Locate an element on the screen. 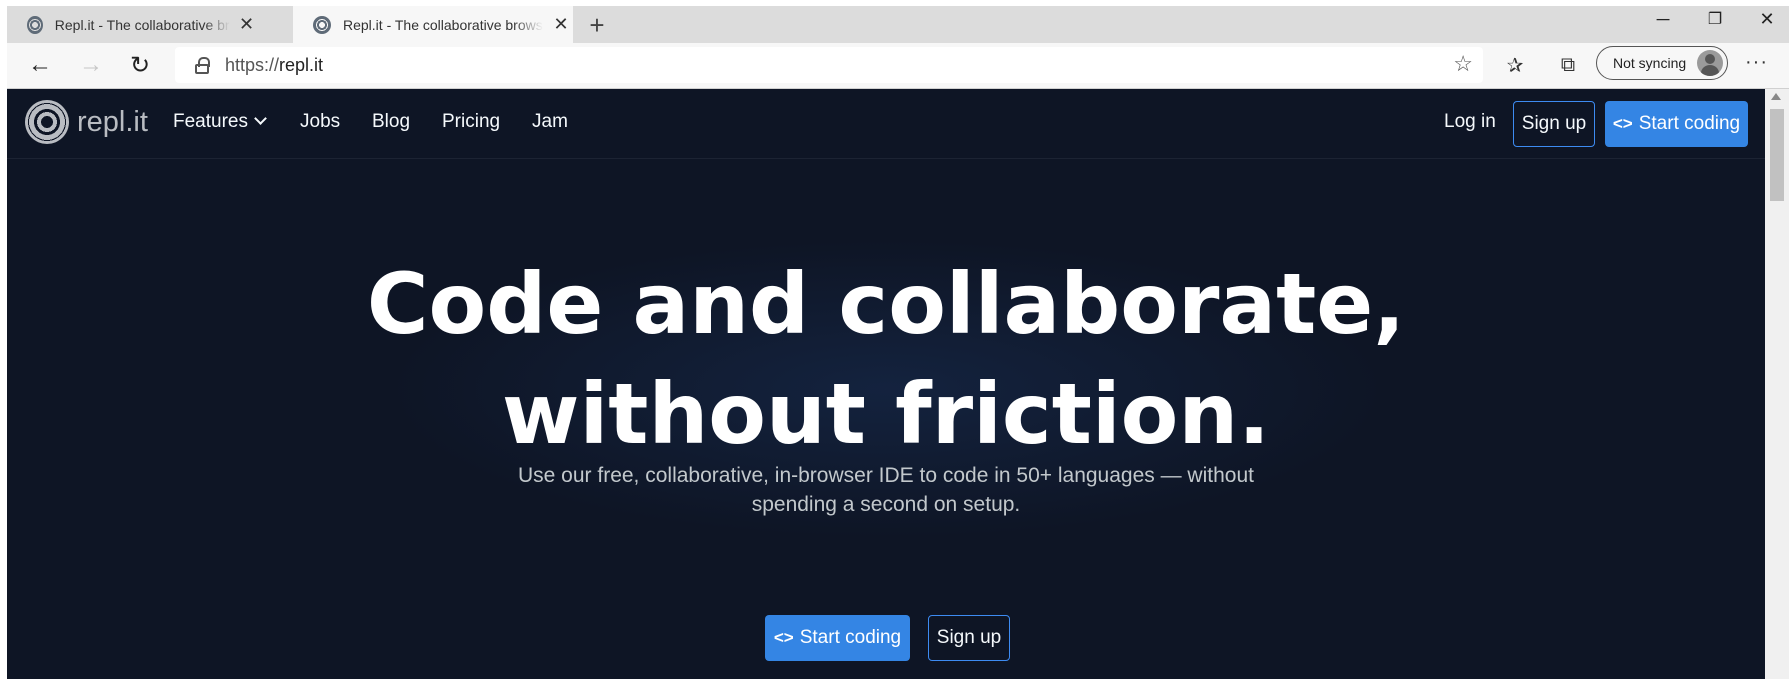 This screenshot has height=679, width=1789. sync-button: Not syncing is located at coordinates (1662, 63).